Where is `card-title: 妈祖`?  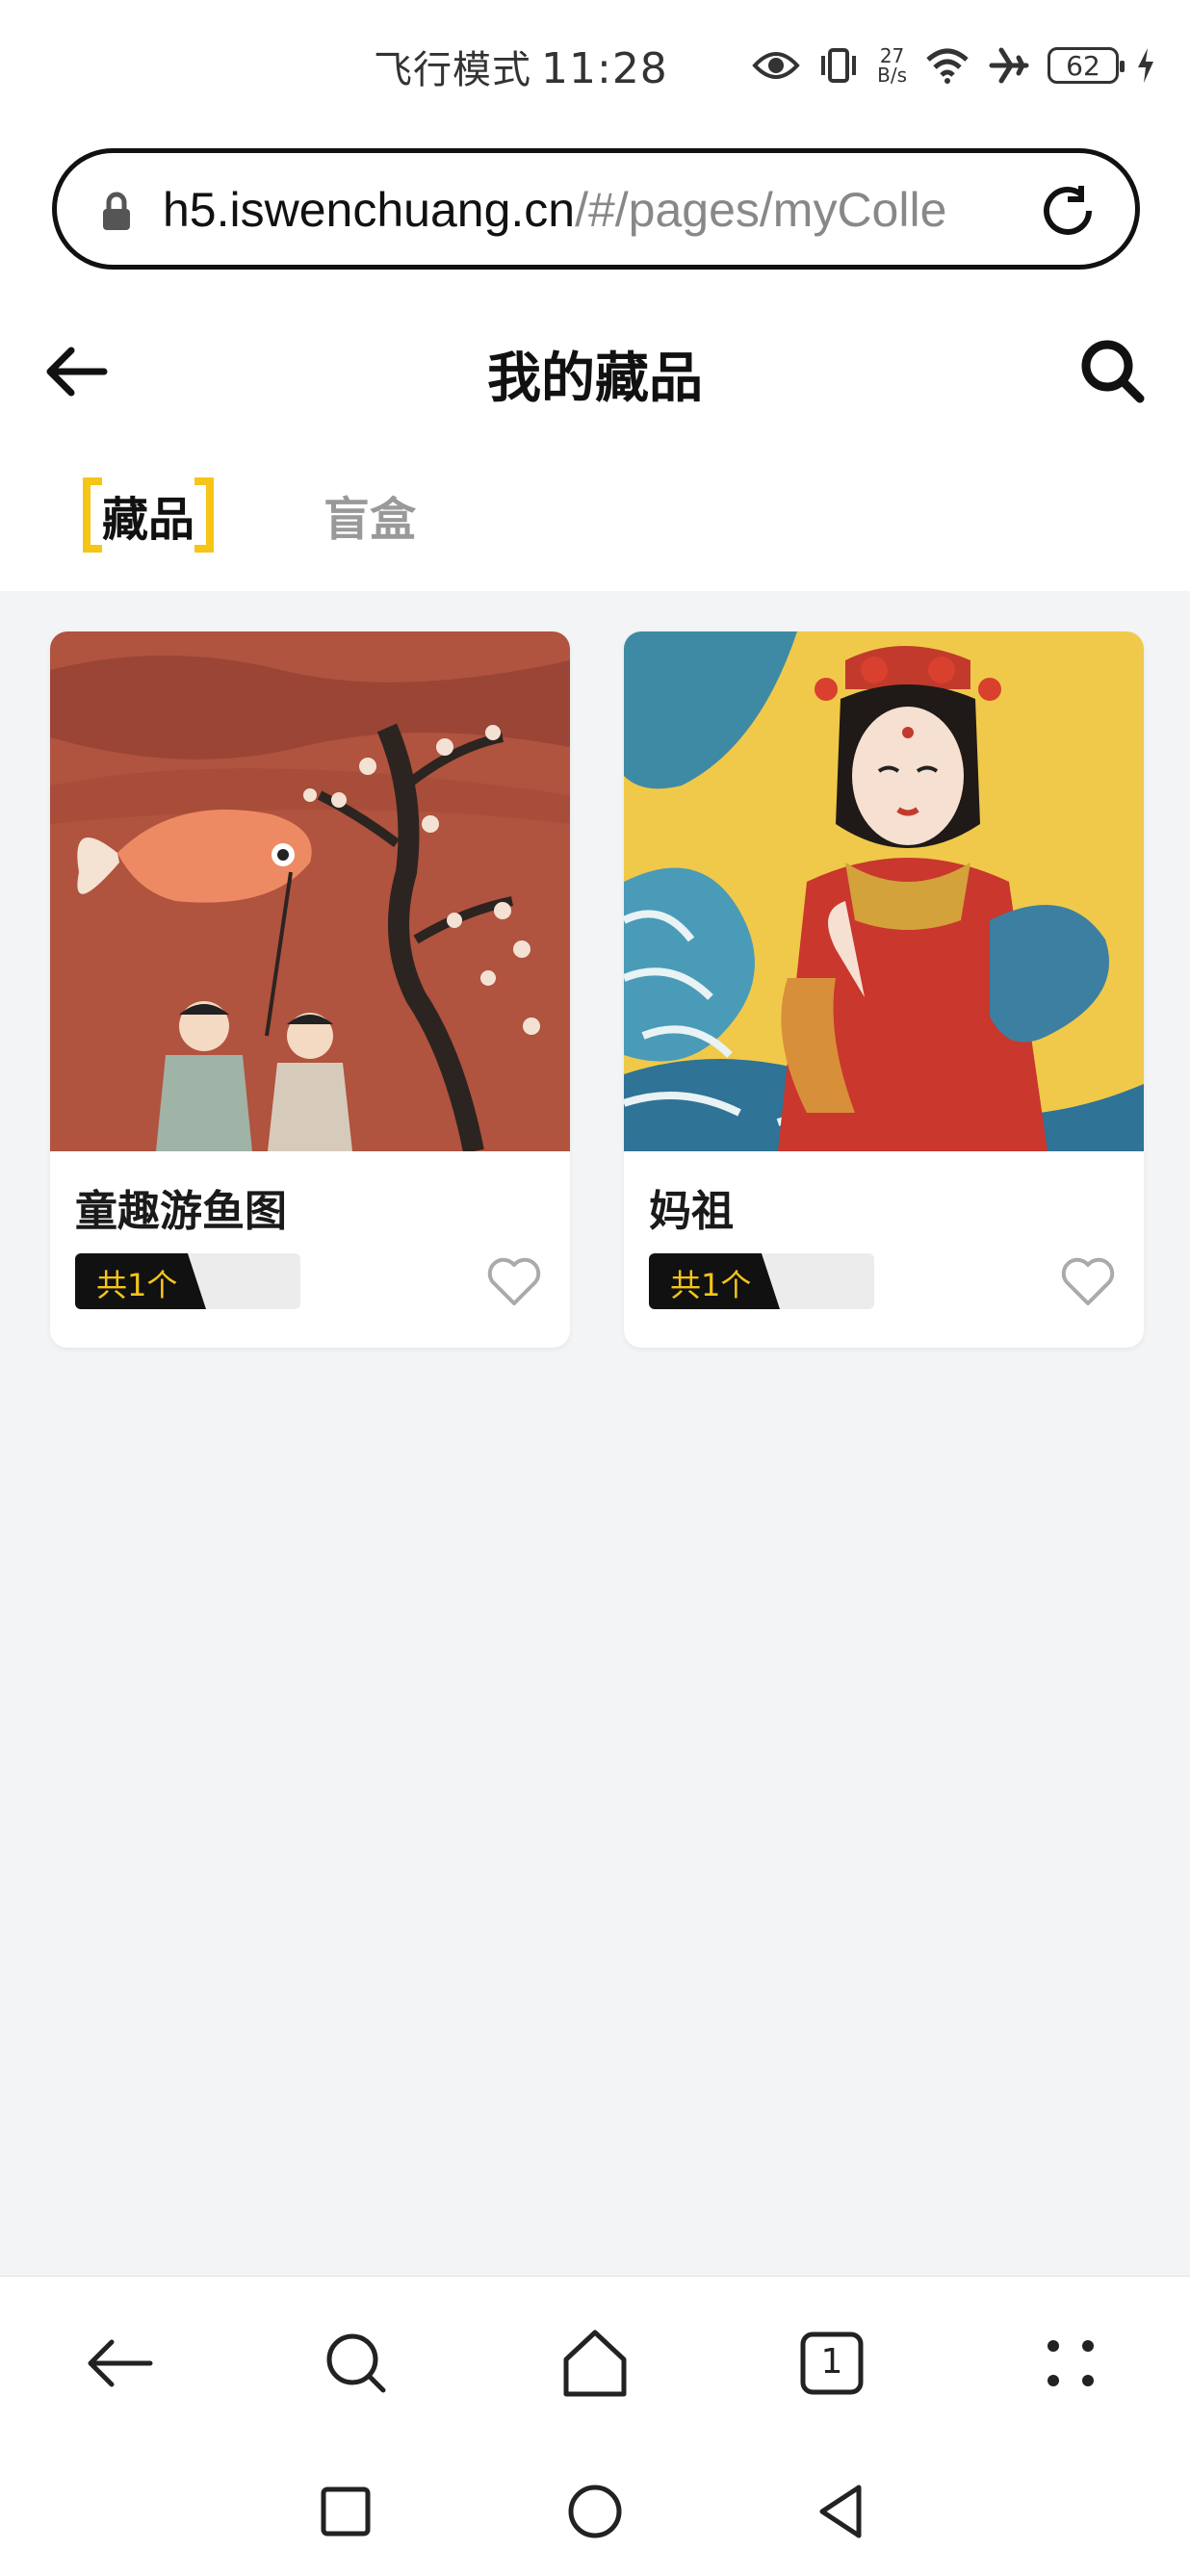
card-title: 妈祖 is located at coordinates (692, 1212).